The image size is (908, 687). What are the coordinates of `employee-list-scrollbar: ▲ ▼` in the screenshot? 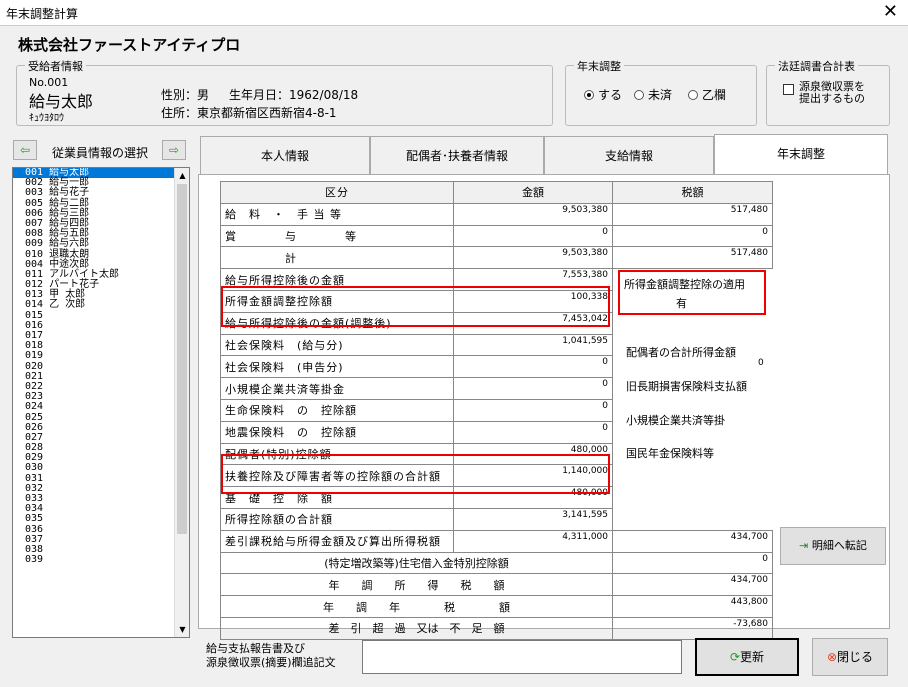 It's located at (181, 402).